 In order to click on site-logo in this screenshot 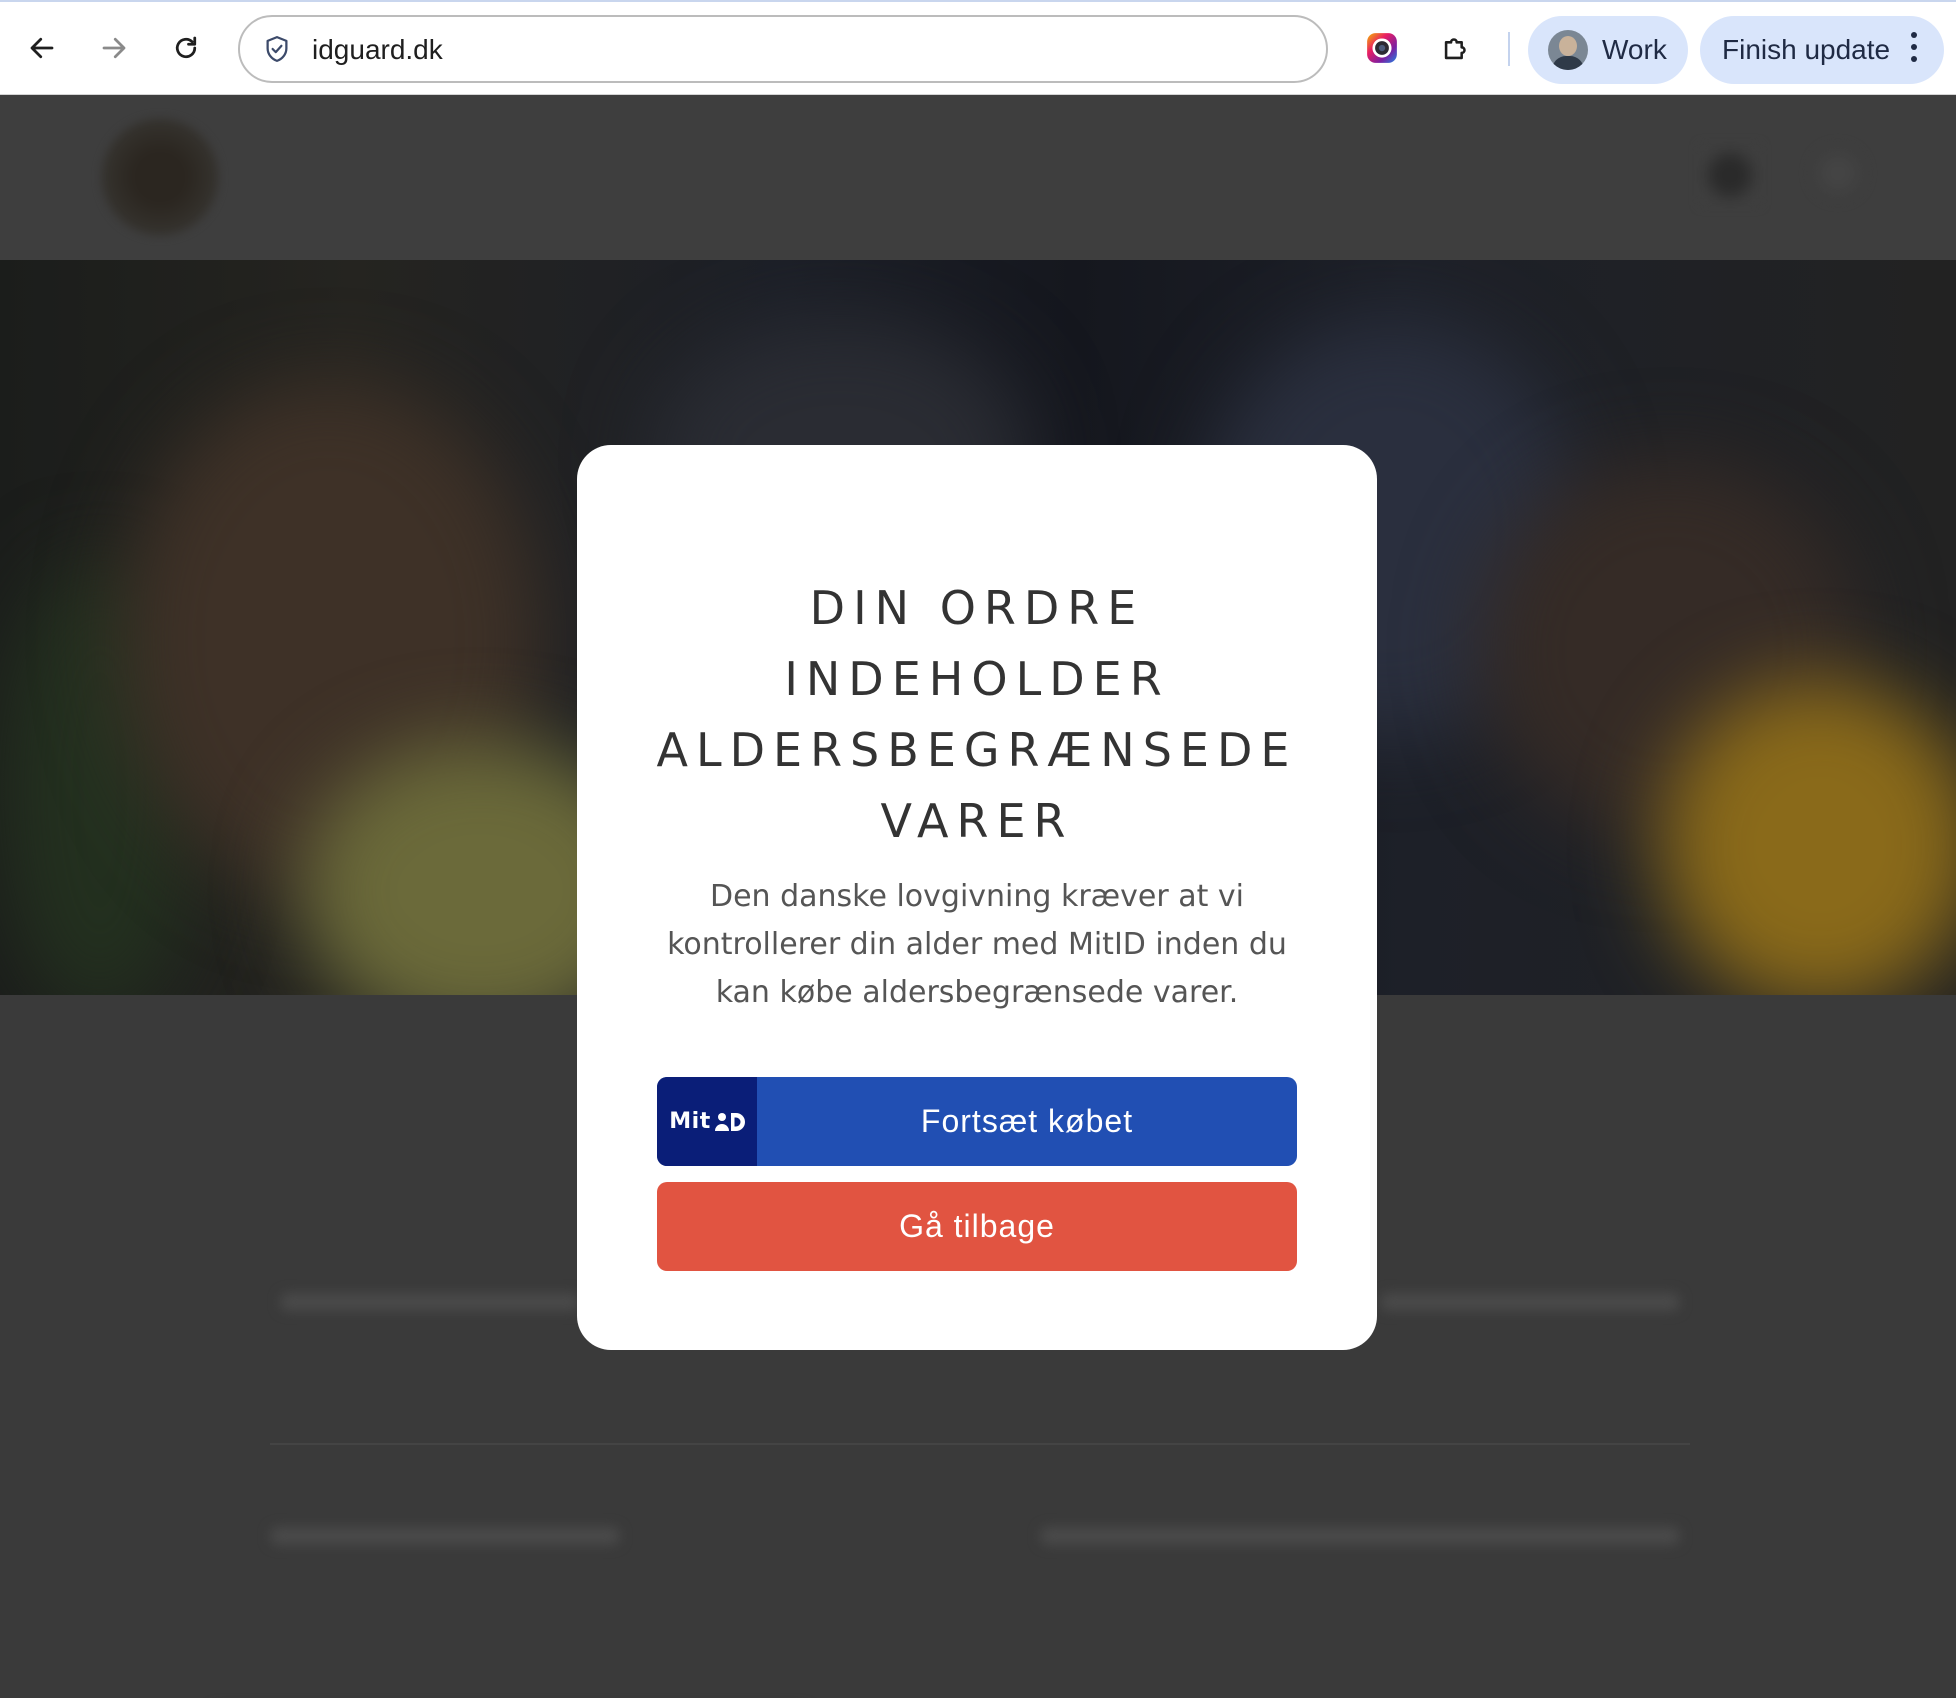, I will do `click(160, 177)`.